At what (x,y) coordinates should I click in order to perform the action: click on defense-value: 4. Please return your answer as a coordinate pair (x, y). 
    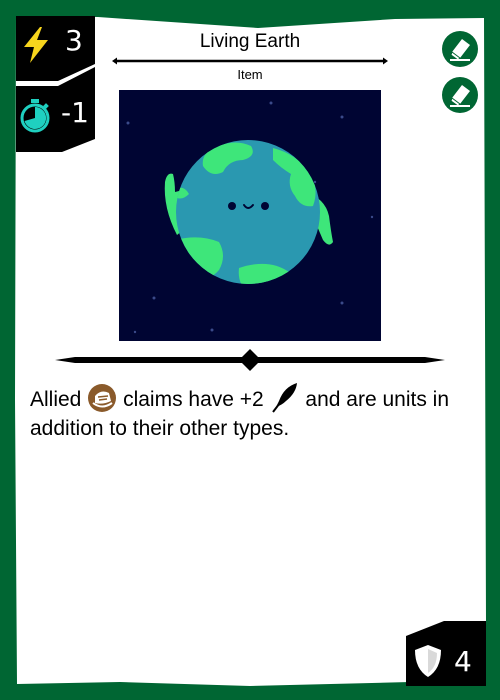
    Looking at the image, I should click on (463, 661).